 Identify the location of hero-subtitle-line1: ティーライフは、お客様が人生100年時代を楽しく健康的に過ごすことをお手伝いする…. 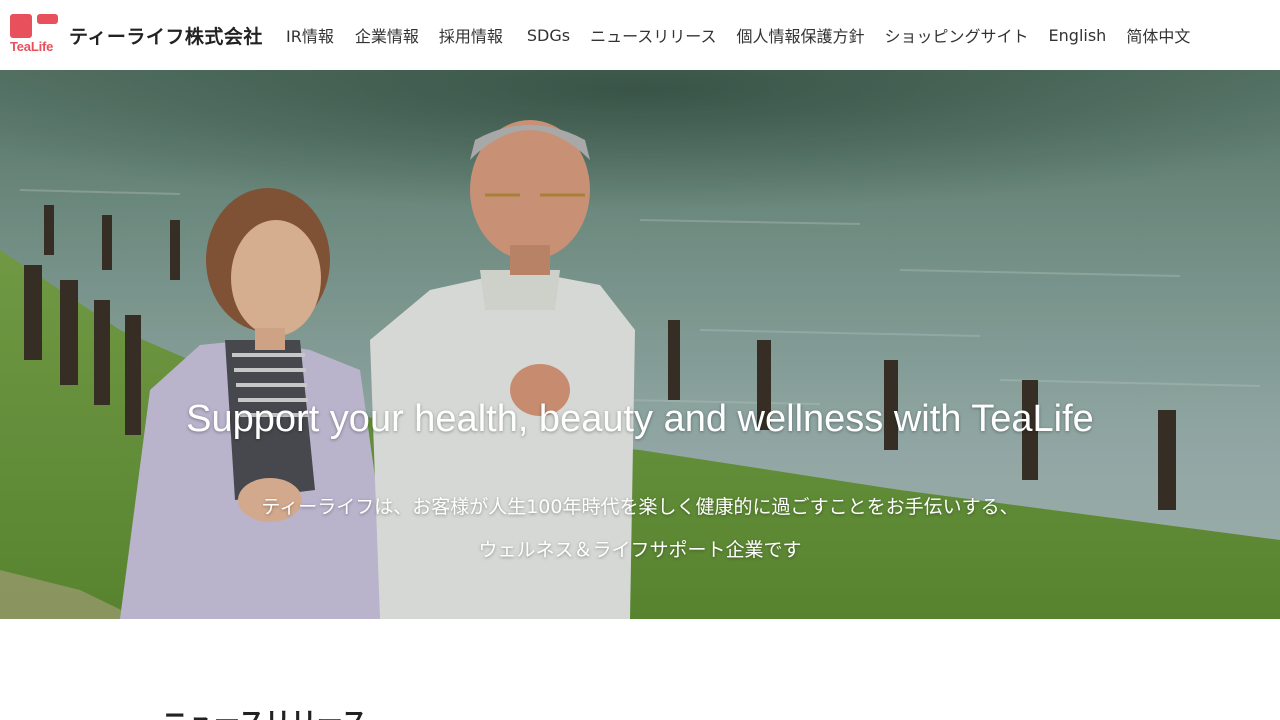
(640, 507).